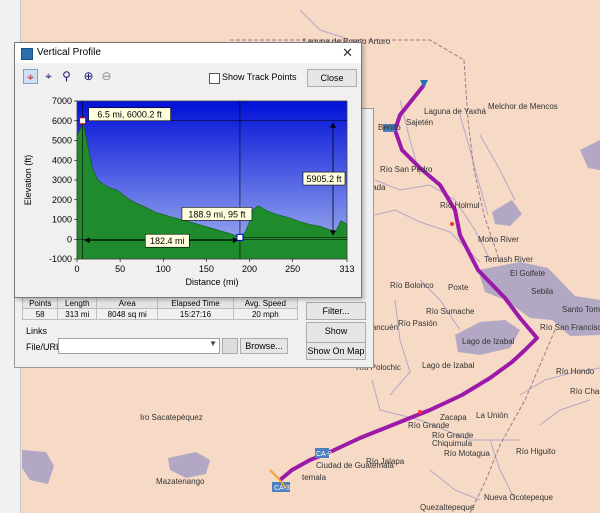 This screenshot has height=513, width=600. I want to click on map-label: Laguna de Yaxhá, so click(455, 111).